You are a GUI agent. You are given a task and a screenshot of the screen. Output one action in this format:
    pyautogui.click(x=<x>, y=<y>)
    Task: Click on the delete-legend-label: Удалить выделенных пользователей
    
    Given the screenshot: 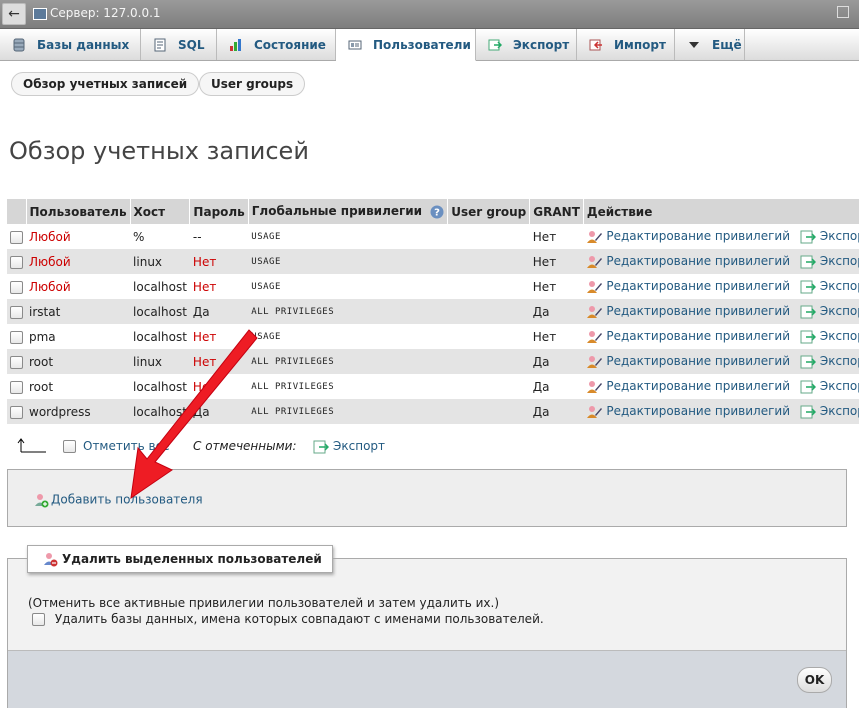 What is the action you would take?
    pyautogui.click(x=192, y=559)
    